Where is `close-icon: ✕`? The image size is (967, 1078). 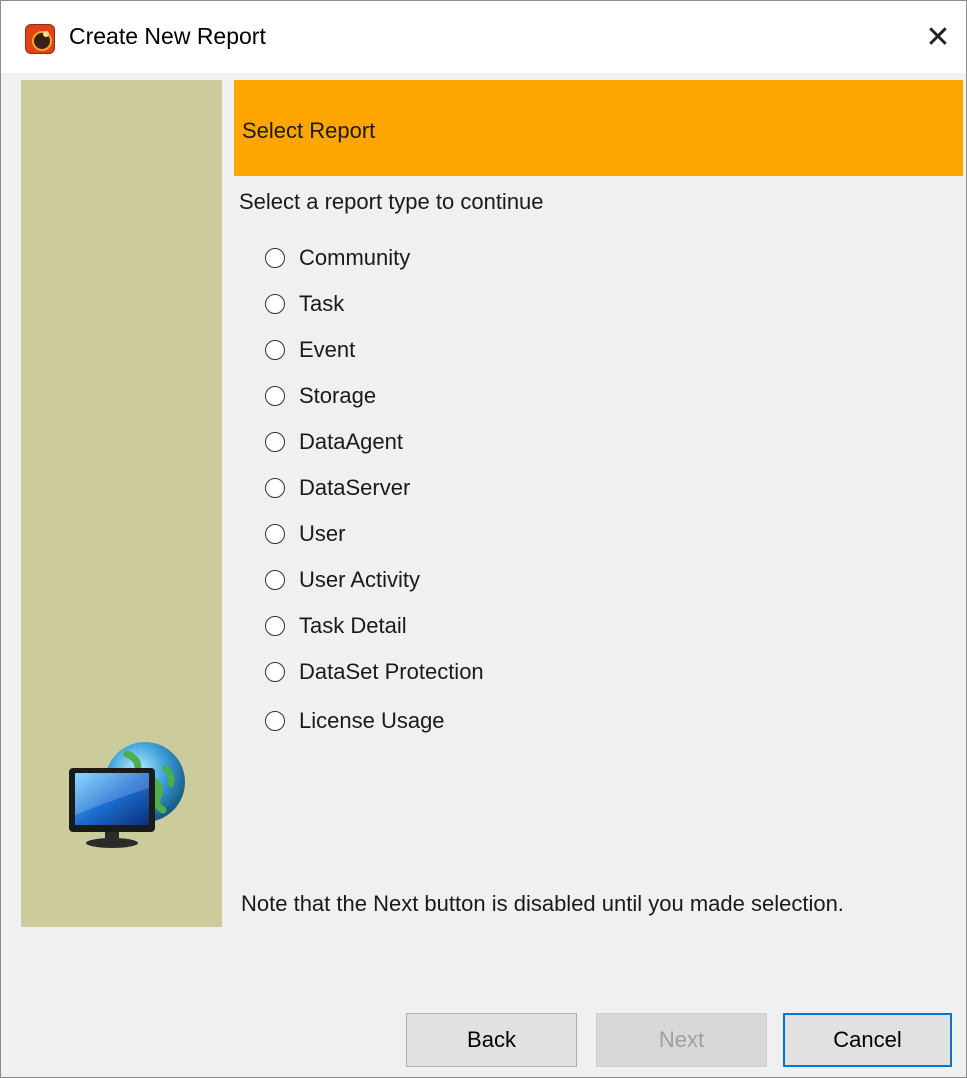 close-icon: ✕ is located at coordinates (938, 37).